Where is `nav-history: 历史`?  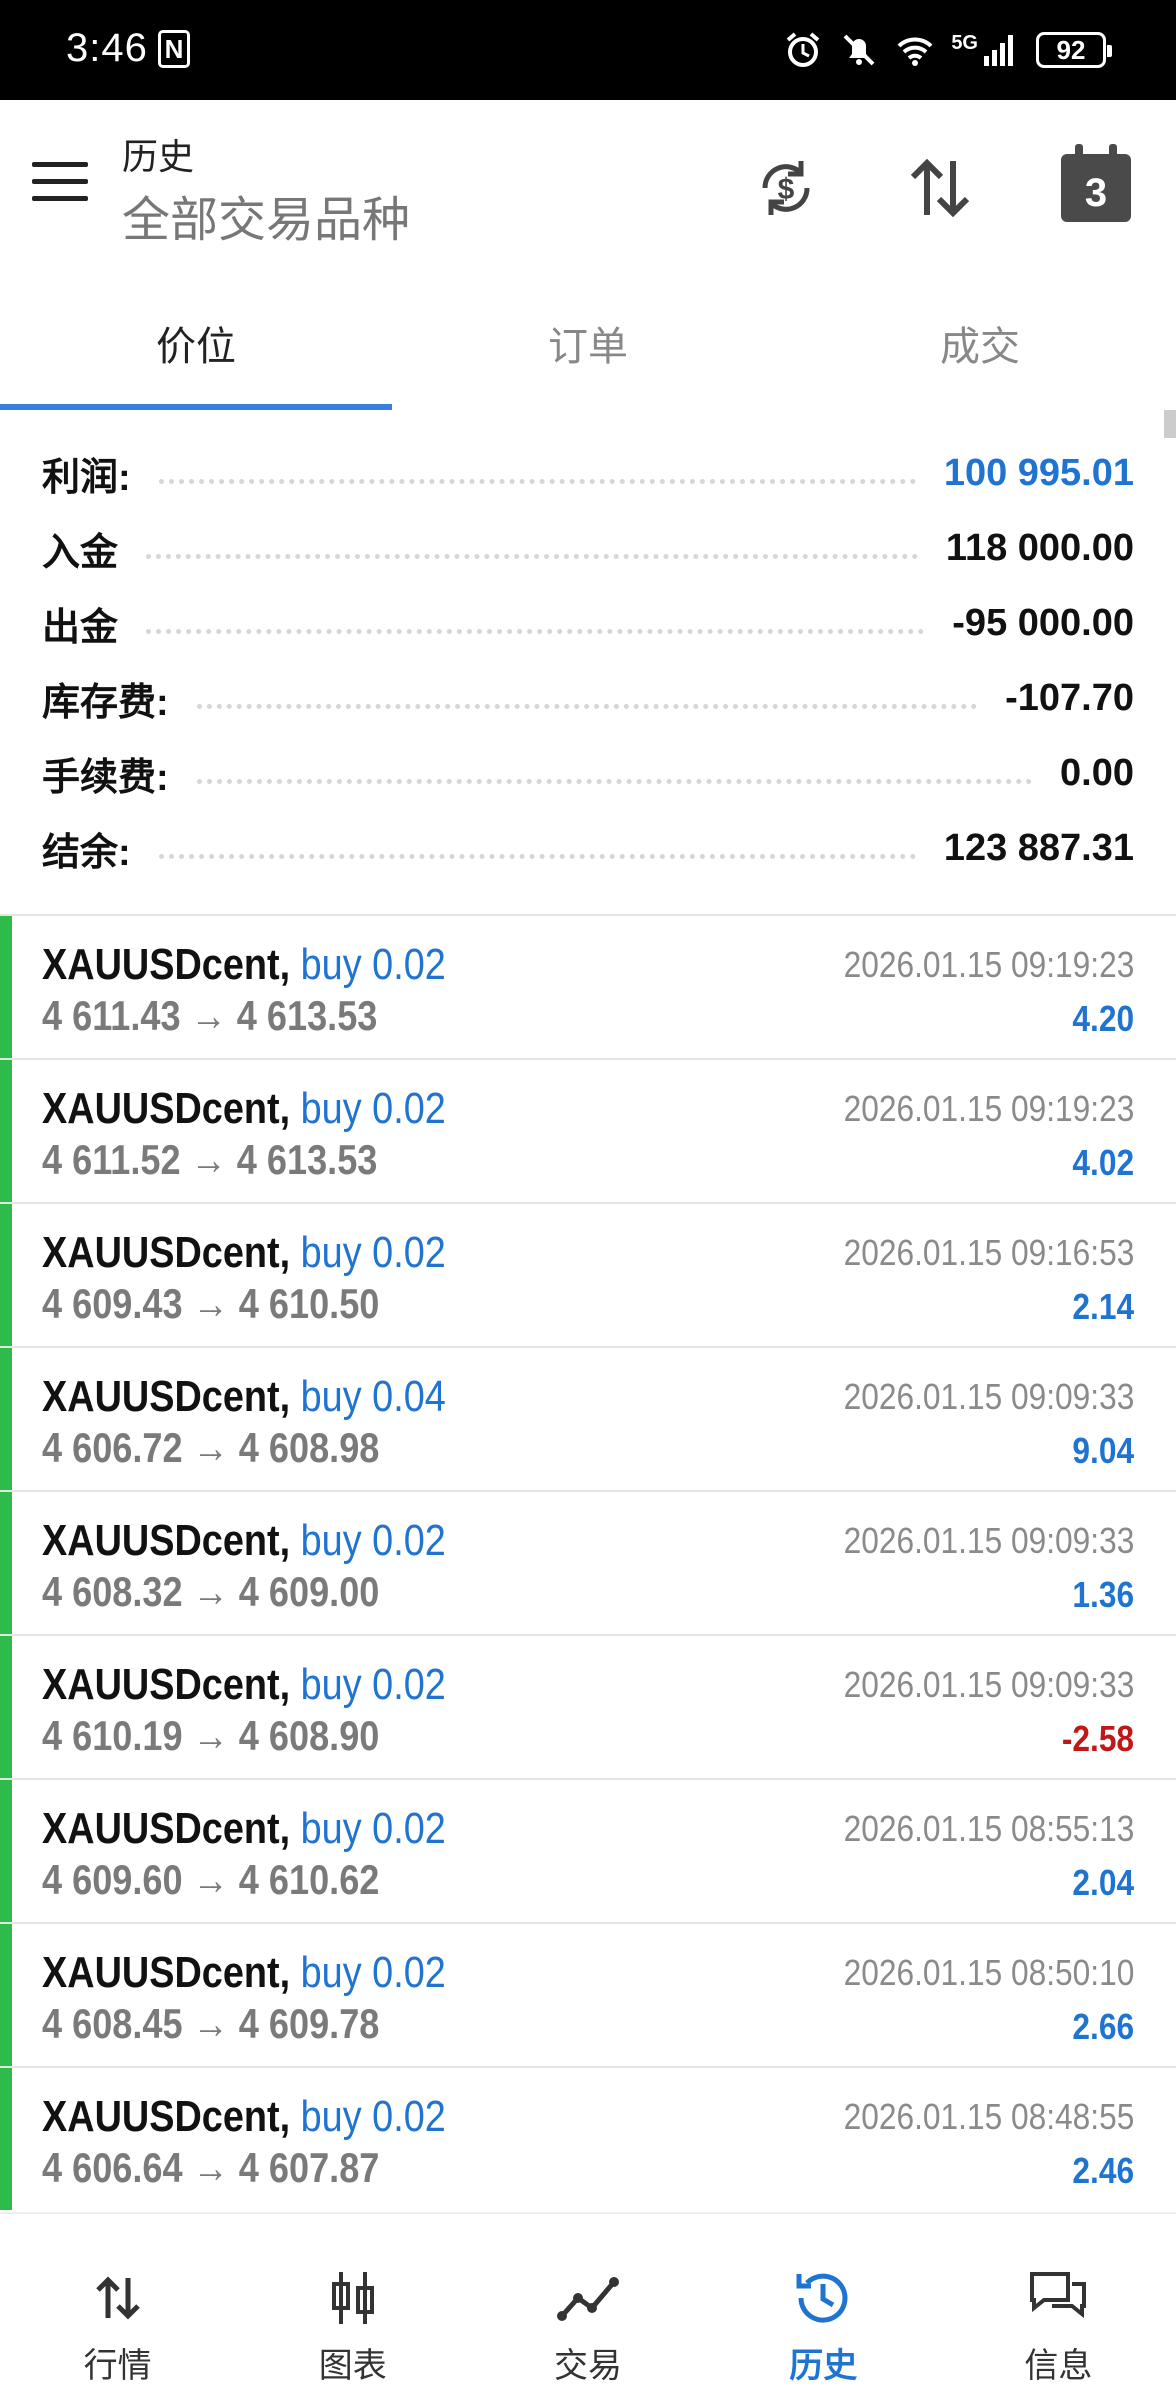
nav-history: 历史 is located at coordinates (823, 2307).